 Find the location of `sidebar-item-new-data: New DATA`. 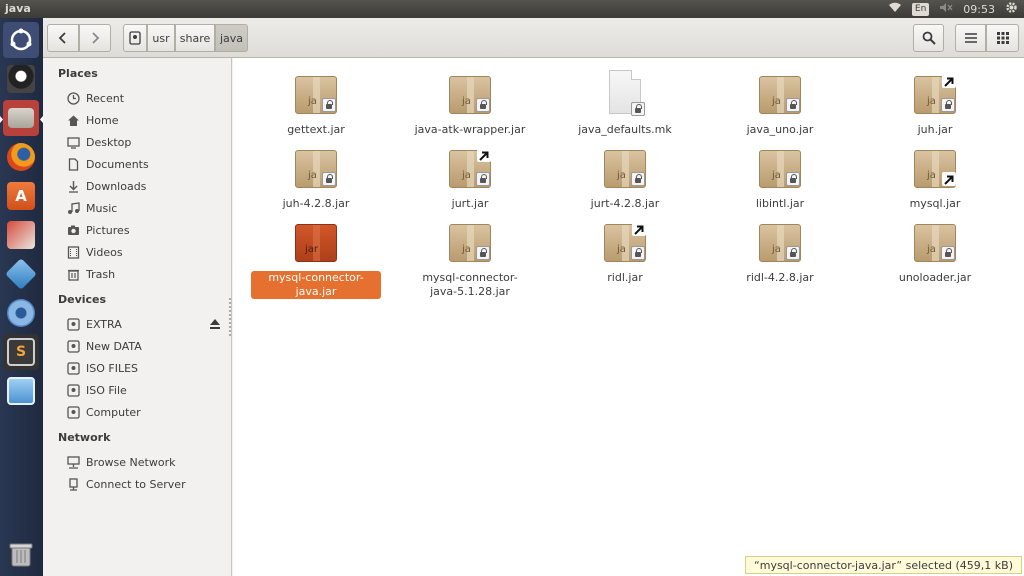

sidebar-item-new-data: New DATA is located at coordinates (137, 346).